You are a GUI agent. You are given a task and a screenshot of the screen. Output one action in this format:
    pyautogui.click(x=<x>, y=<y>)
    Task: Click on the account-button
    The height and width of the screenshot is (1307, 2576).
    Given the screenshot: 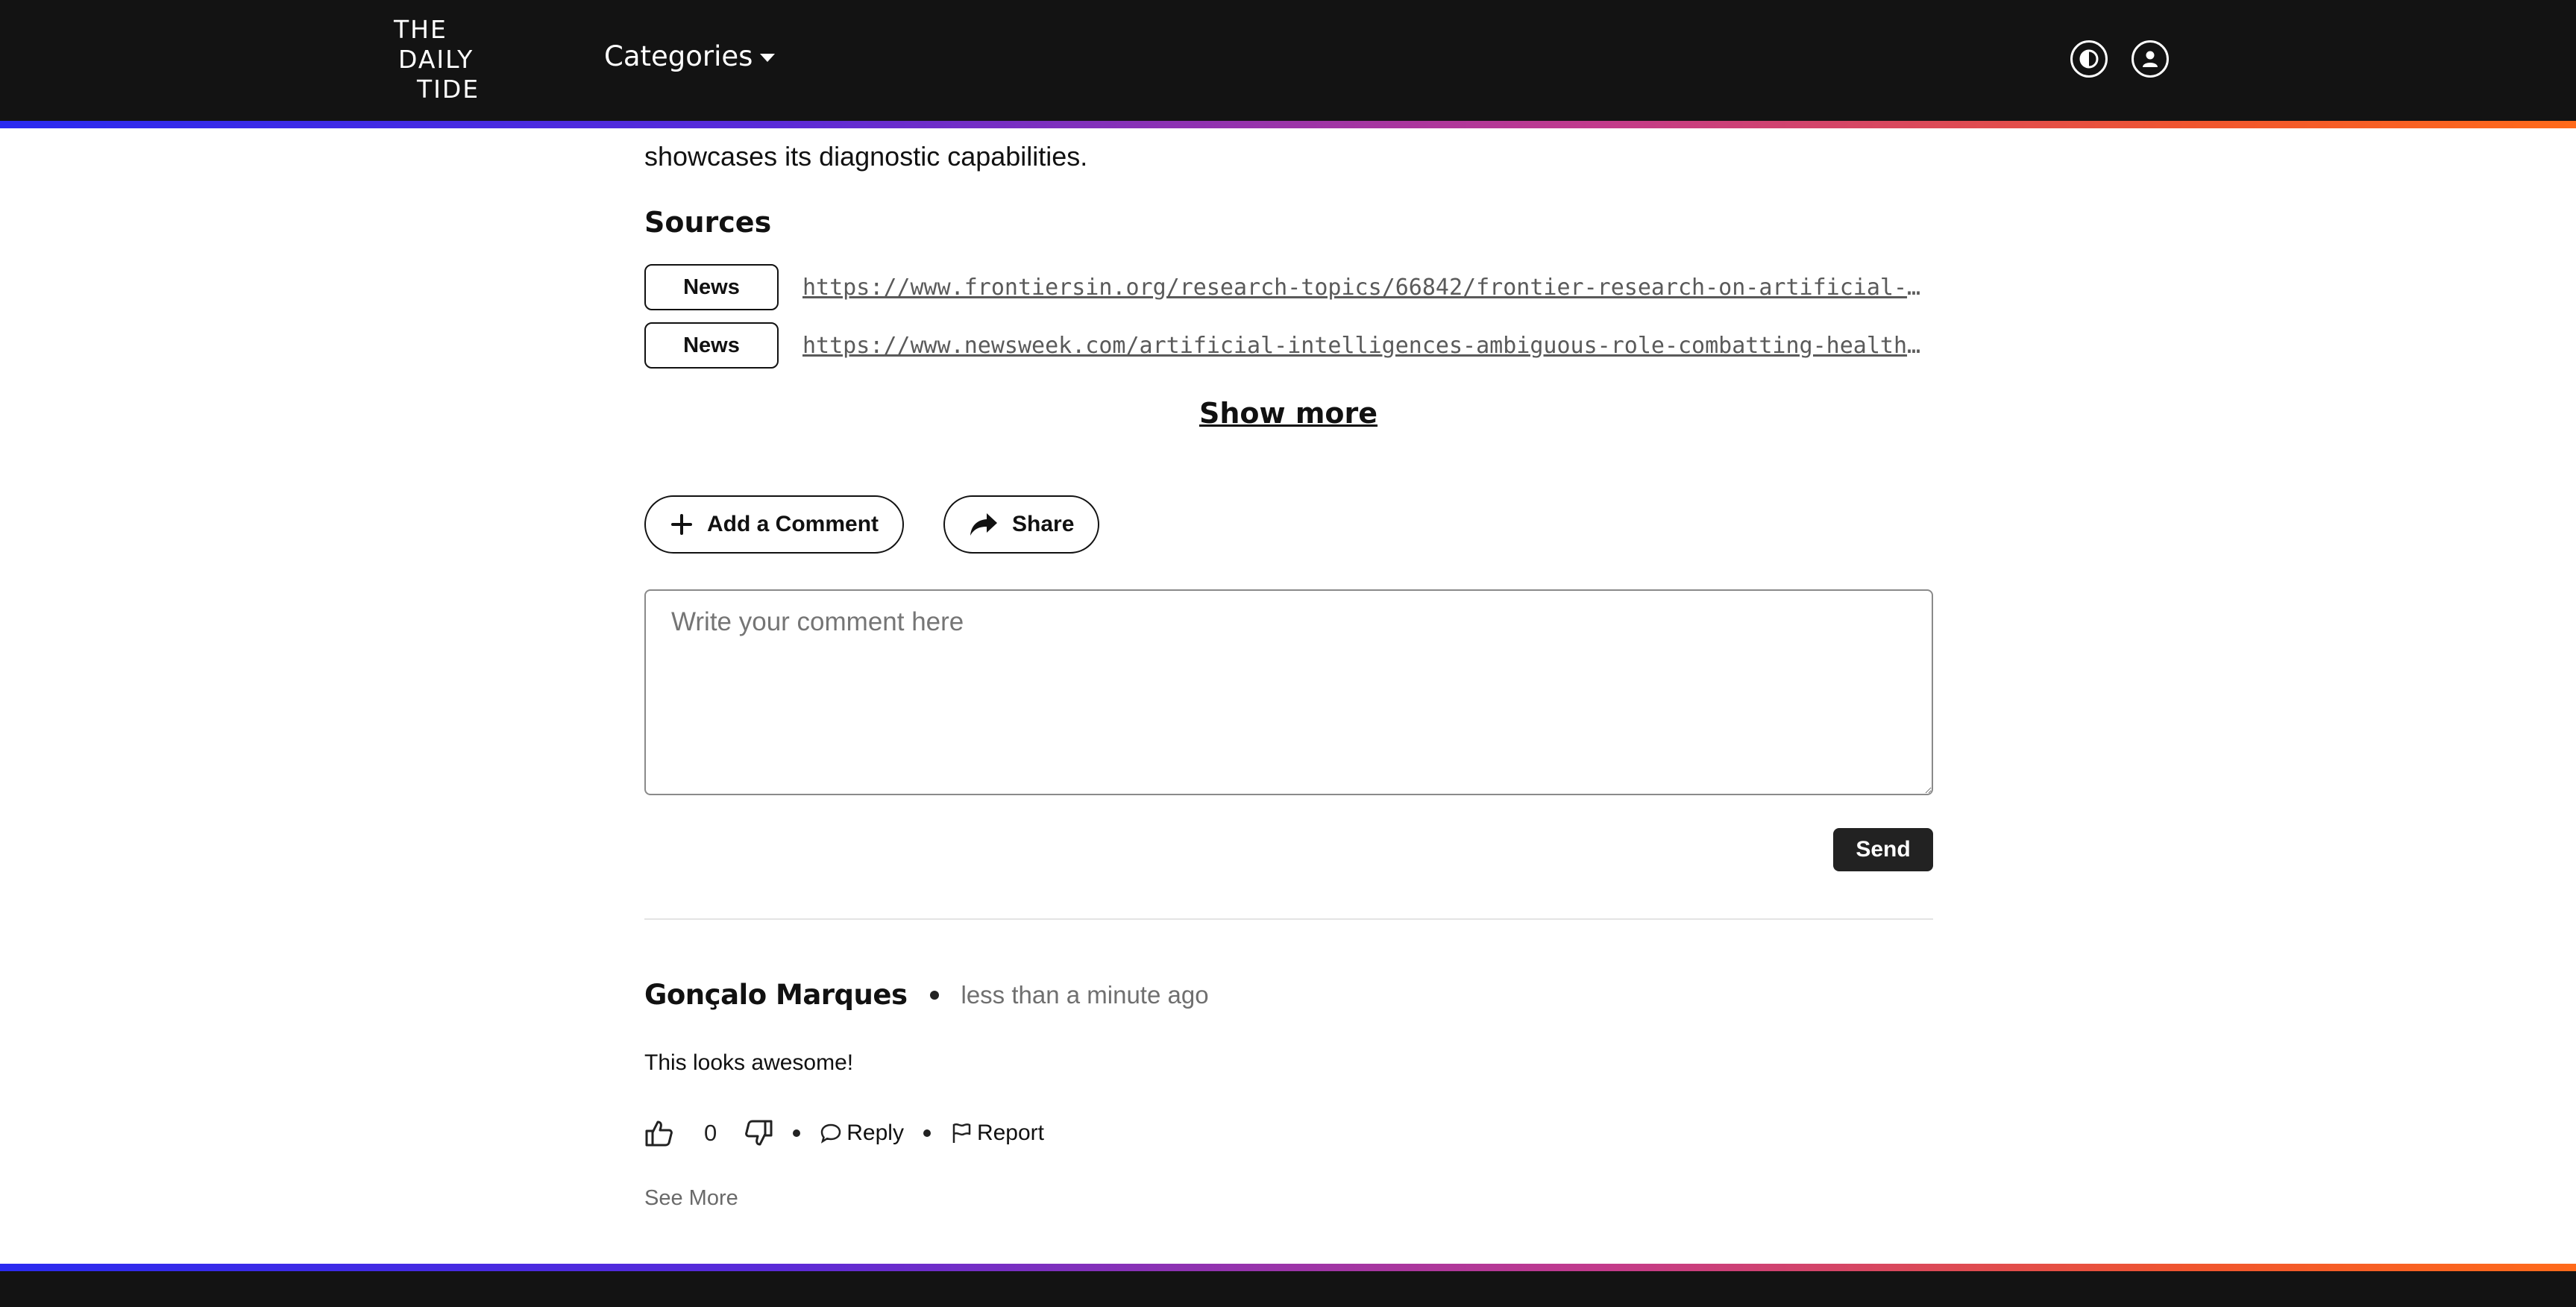 What is the action you would take?
    pyautogui.click(x=2151, y=59)
    